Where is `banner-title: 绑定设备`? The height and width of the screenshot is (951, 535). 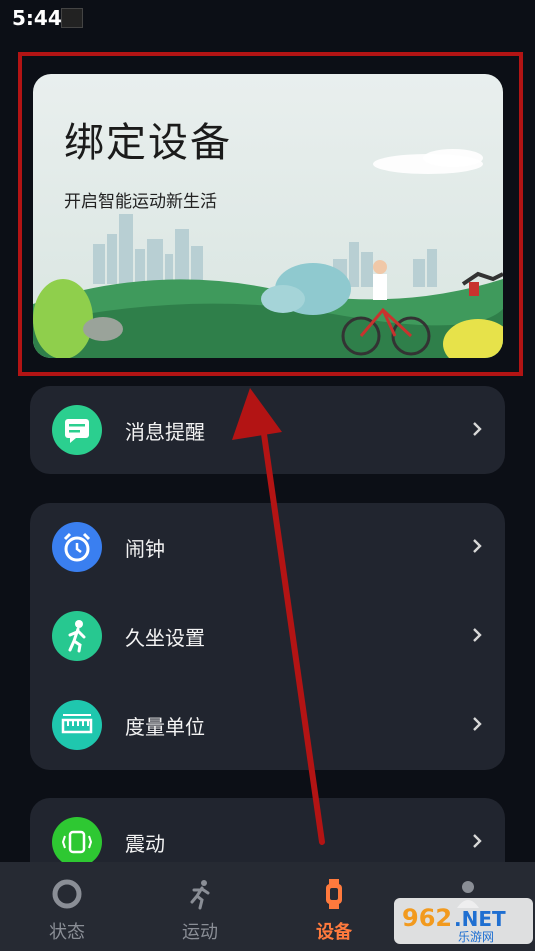 banner-title: 绑定设备 is located at coordinates (148, 143).